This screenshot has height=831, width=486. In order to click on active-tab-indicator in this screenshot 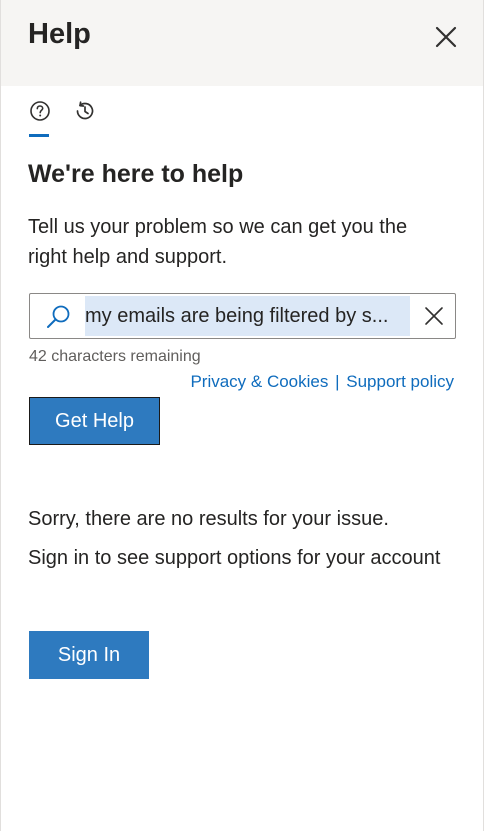, I will do `click(39, 135)`.